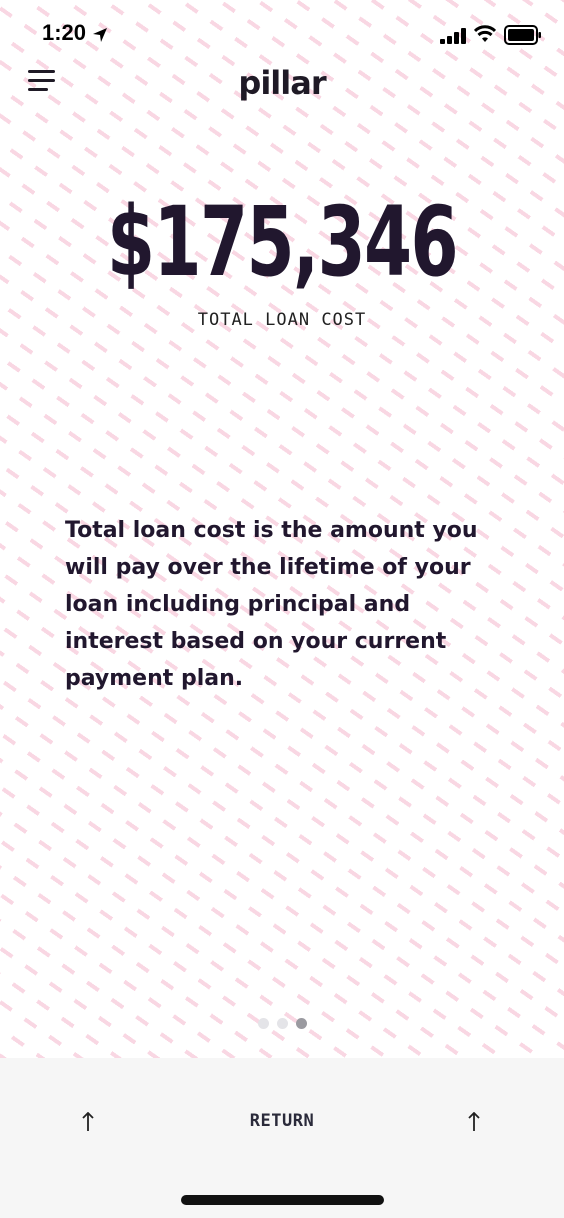 This screenshot has height=1218, width=564. Describe the element at coordinates (301, 1023) in the screenshot. I see `page-dot-active` at that location.